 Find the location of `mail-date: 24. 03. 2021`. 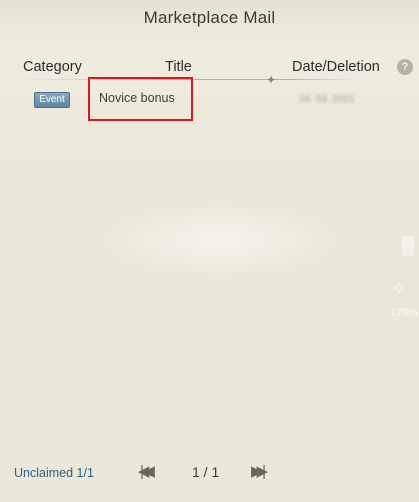

mail-date: 24. 03. 2021 is located at coordinates (327, 99).